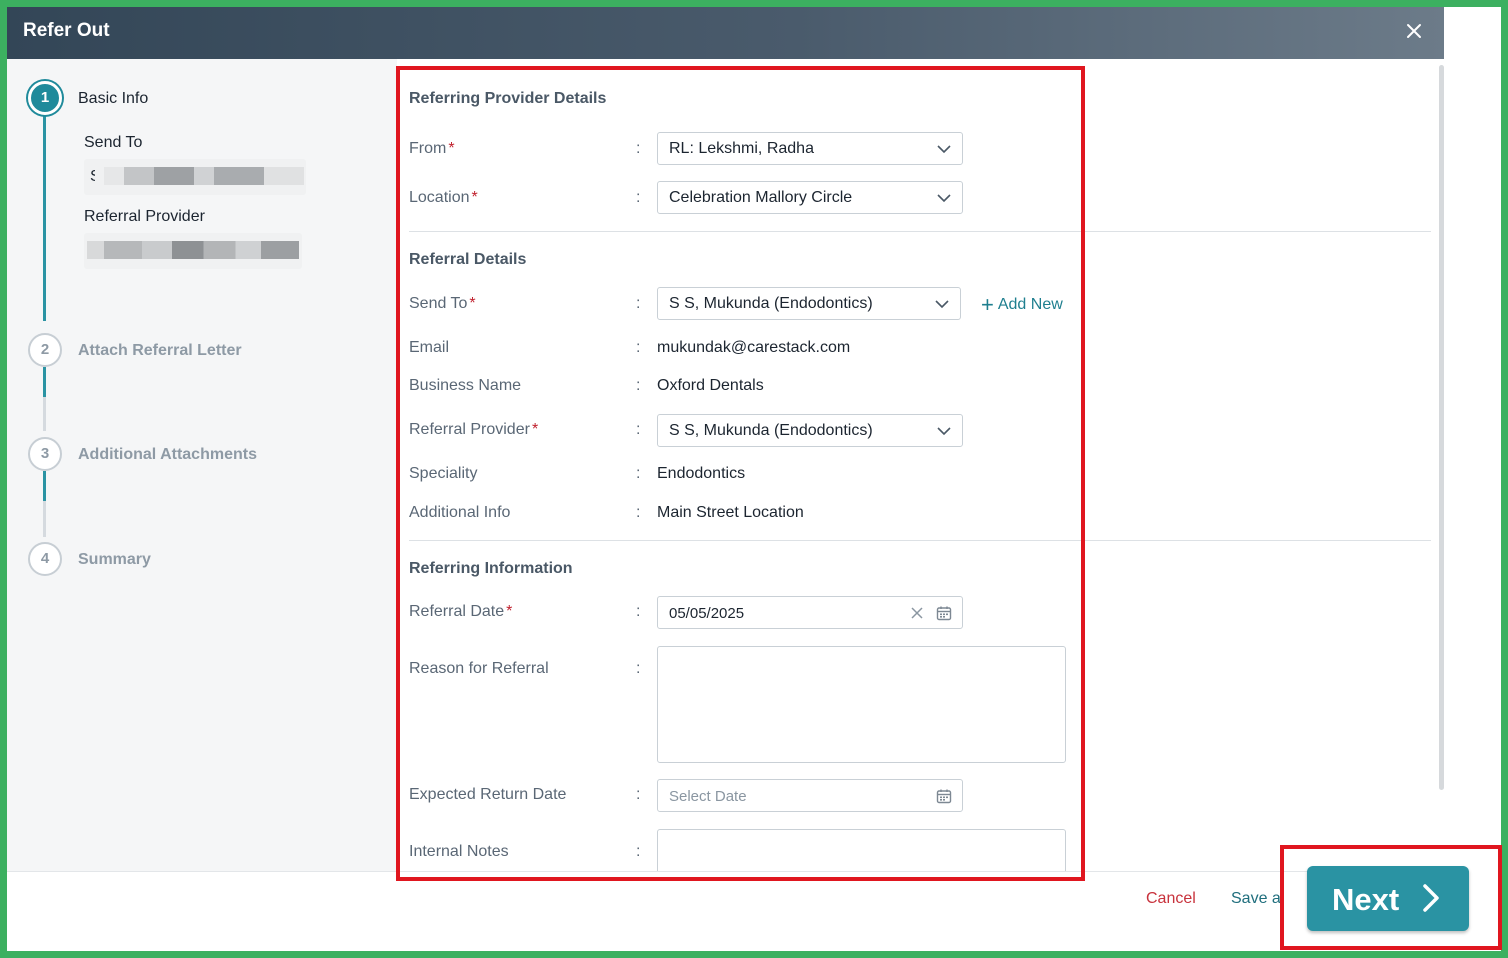  Describe the element at coordinates (1441, 427) in the screenshot. I see `form-scrollbar` at that location.